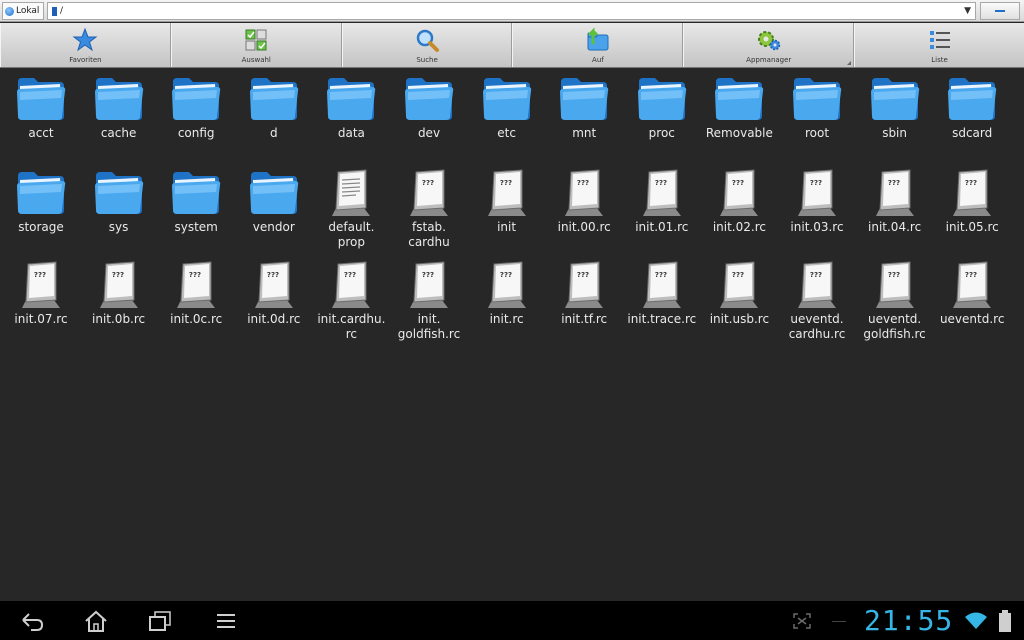 This screenshot has width=1024, height=640. What do you see at coordinates (739, 106) in the screenshot?
I see `folder-item: Removable` at bounding box center [739, 106].